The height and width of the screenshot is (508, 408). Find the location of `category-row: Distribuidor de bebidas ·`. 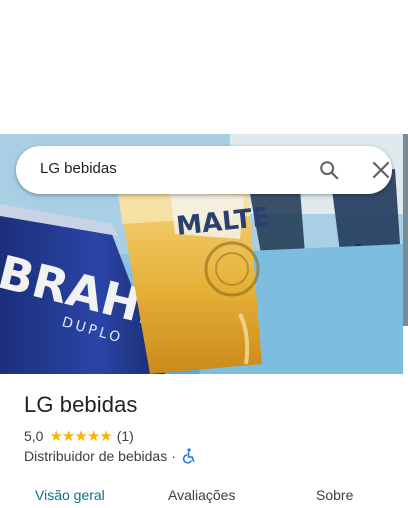

category-row: Distribuidor de bebidas · is located at coordinates (109, 456).